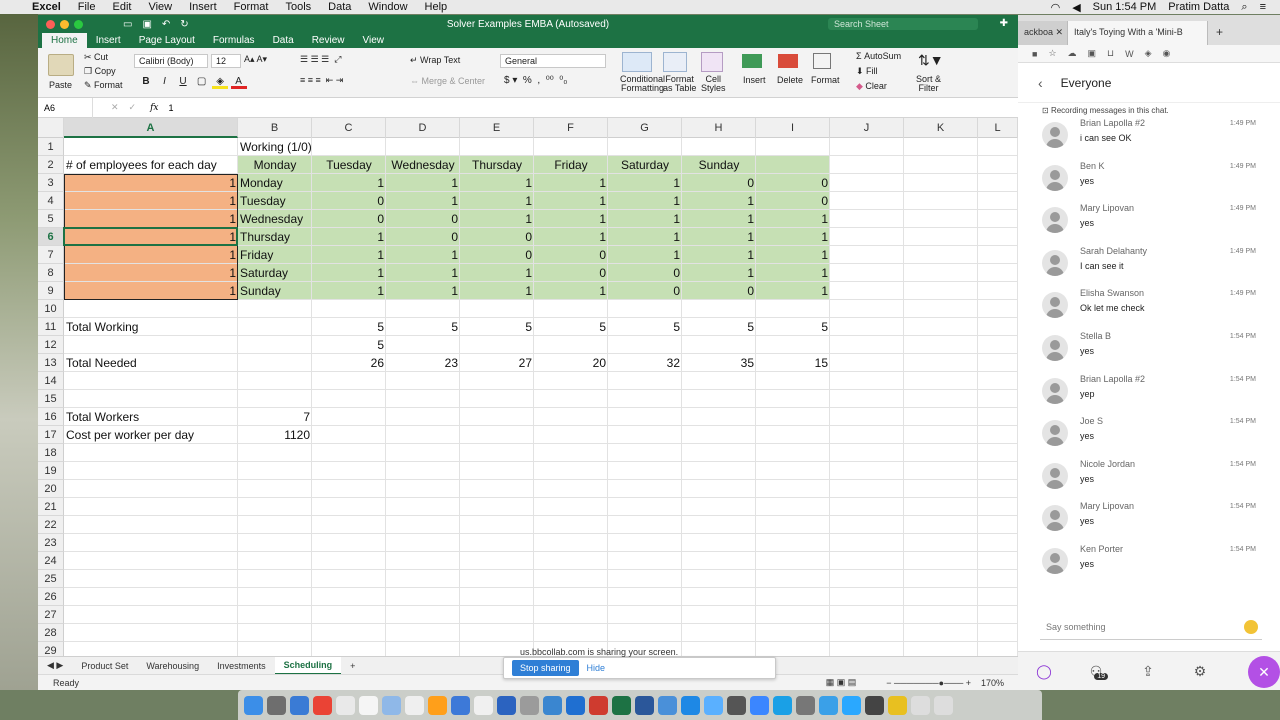 The image size is (1280, 720). I want to click on day-label-cell: Monday, so click(275, 183).